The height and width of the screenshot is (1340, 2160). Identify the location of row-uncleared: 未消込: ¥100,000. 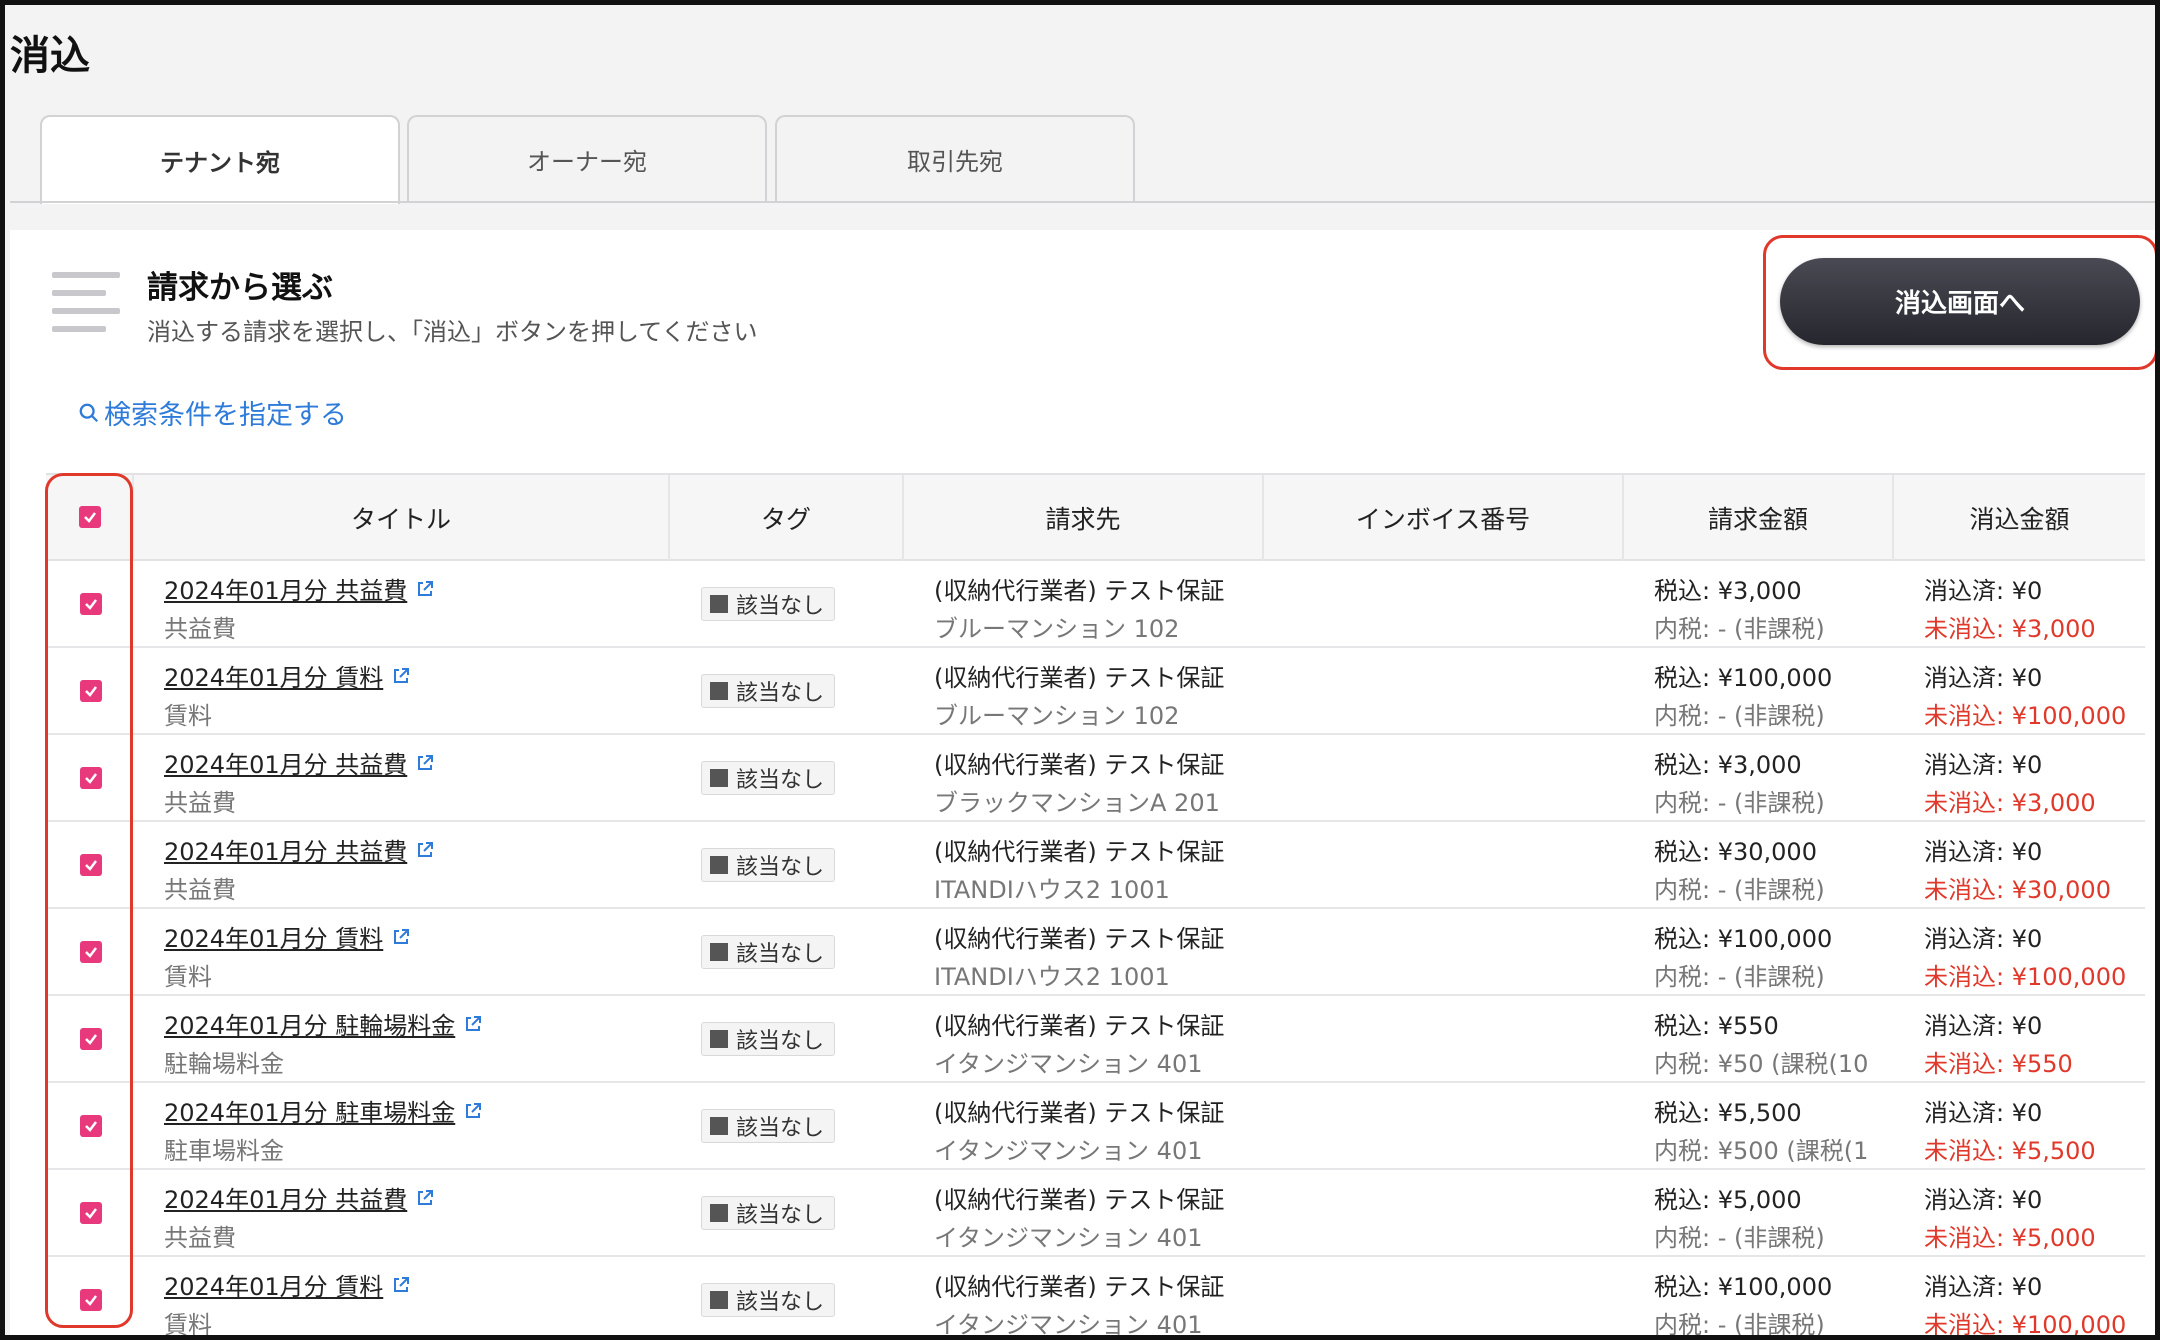
(2025, 716).